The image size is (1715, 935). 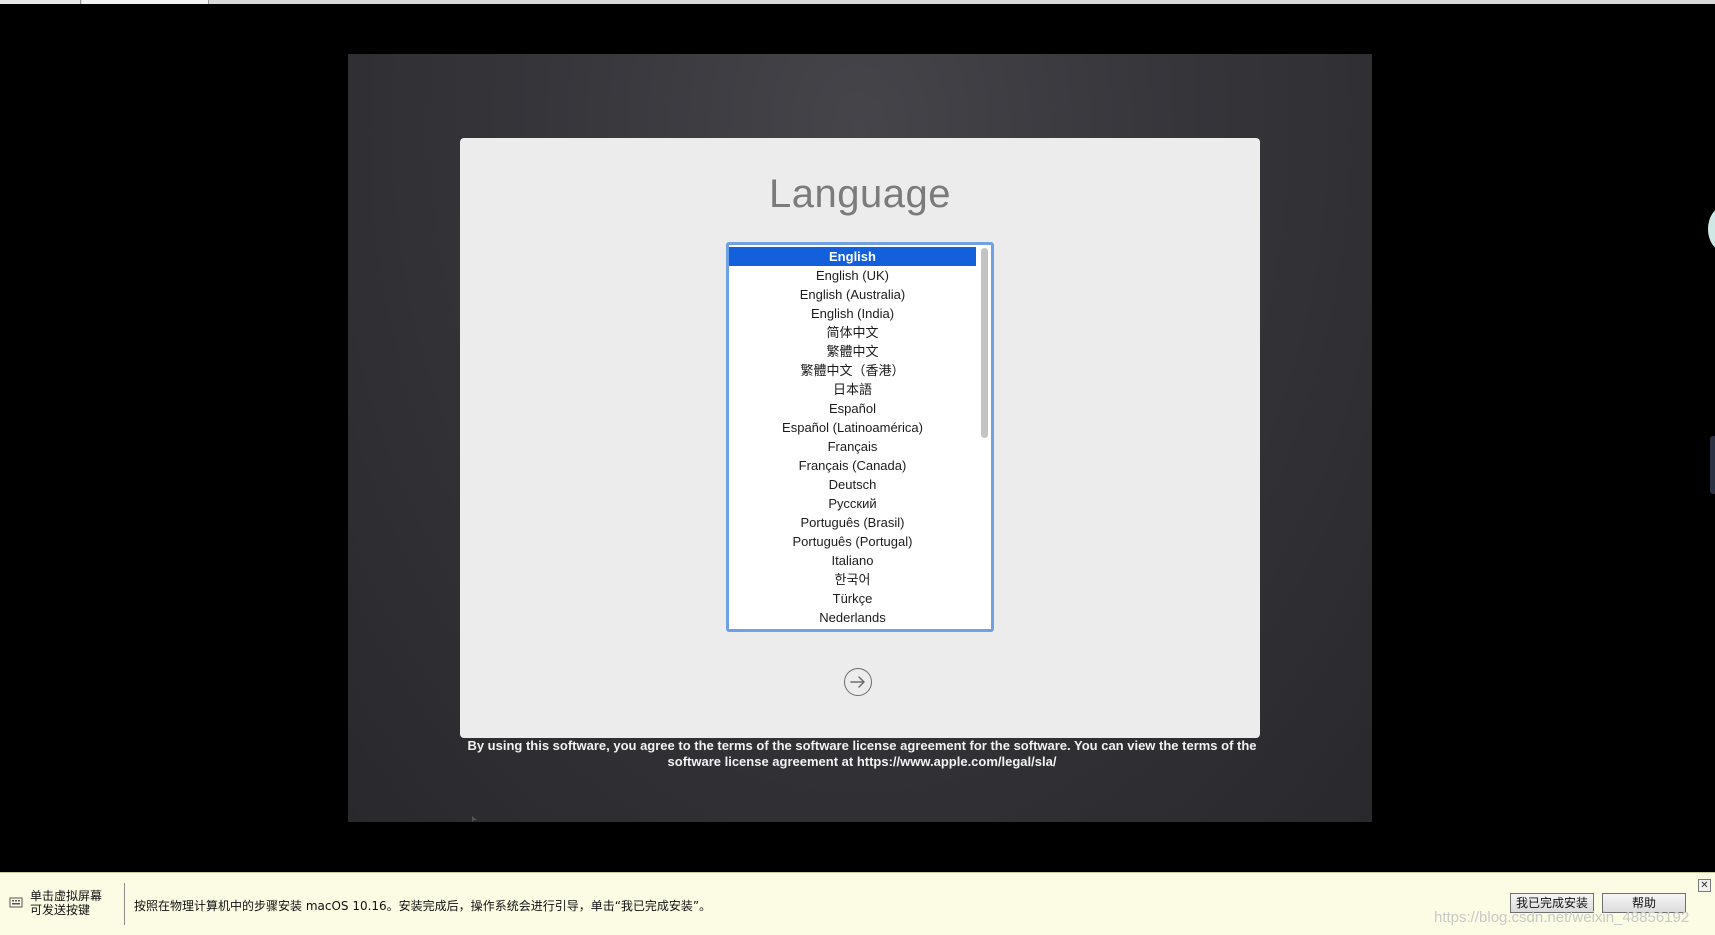 What do you see at coordinates (124, 904) in the screenshot?
I see `divider` at bounding box center [124, 904].